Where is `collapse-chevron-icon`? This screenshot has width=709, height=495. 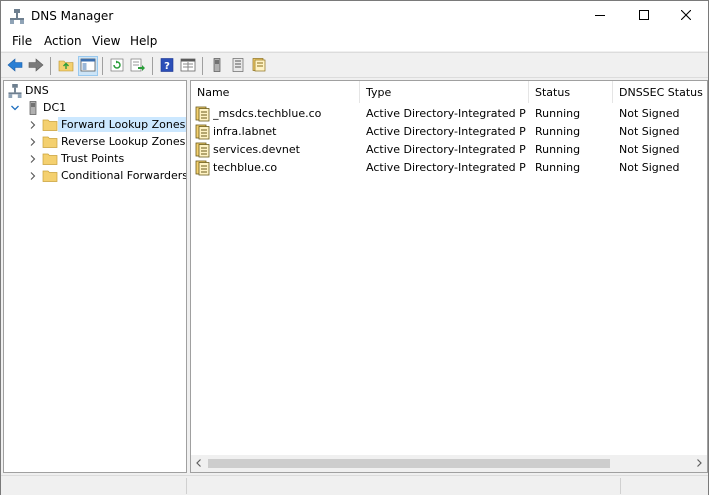
collapse-chevron-icon is located at coordinates (15, 108).